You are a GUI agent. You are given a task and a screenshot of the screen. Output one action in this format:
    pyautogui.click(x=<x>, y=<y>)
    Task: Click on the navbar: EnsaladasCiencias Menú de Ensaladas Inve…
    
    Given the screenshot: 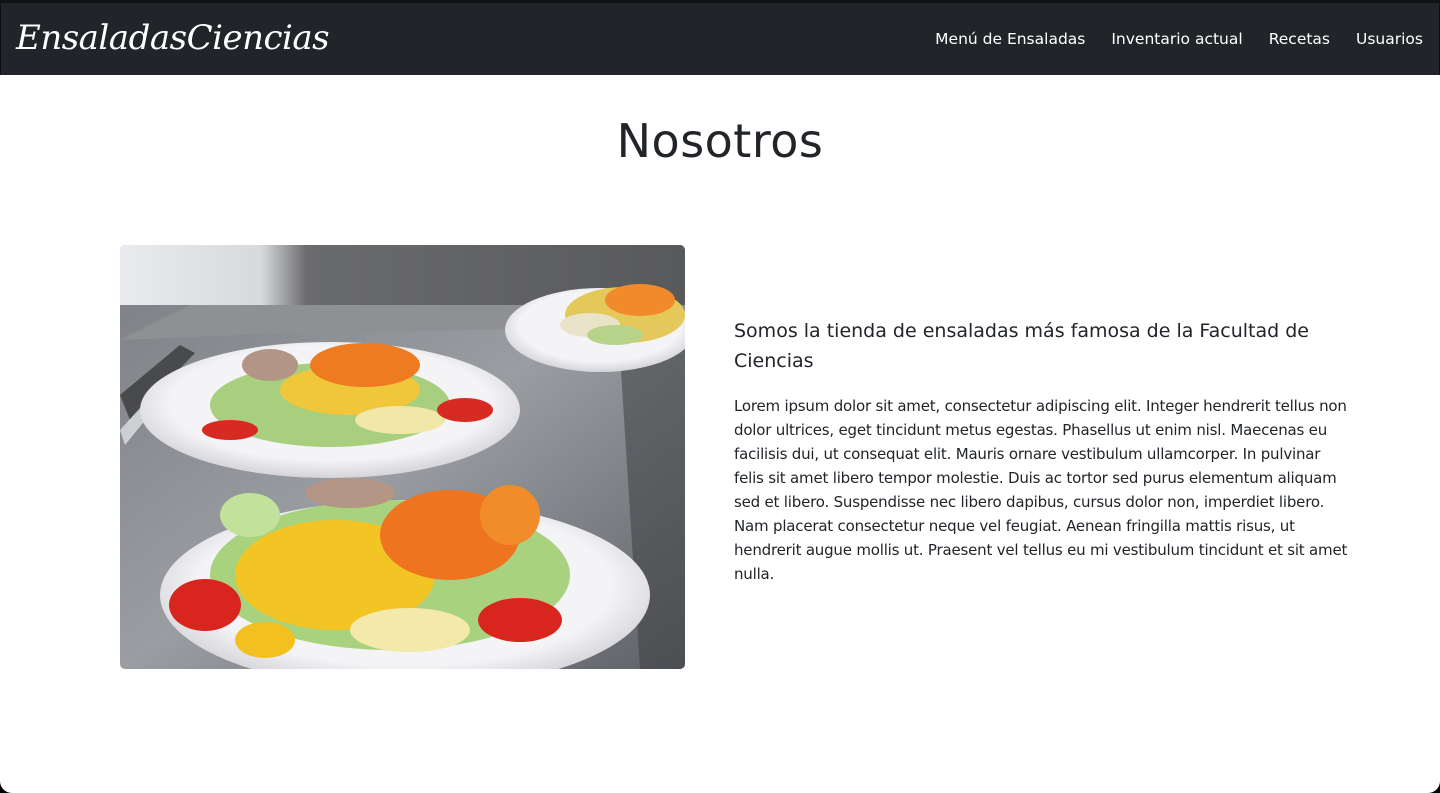 What is the action you would take?
    pyautogui.click(x=720, y=39)
    